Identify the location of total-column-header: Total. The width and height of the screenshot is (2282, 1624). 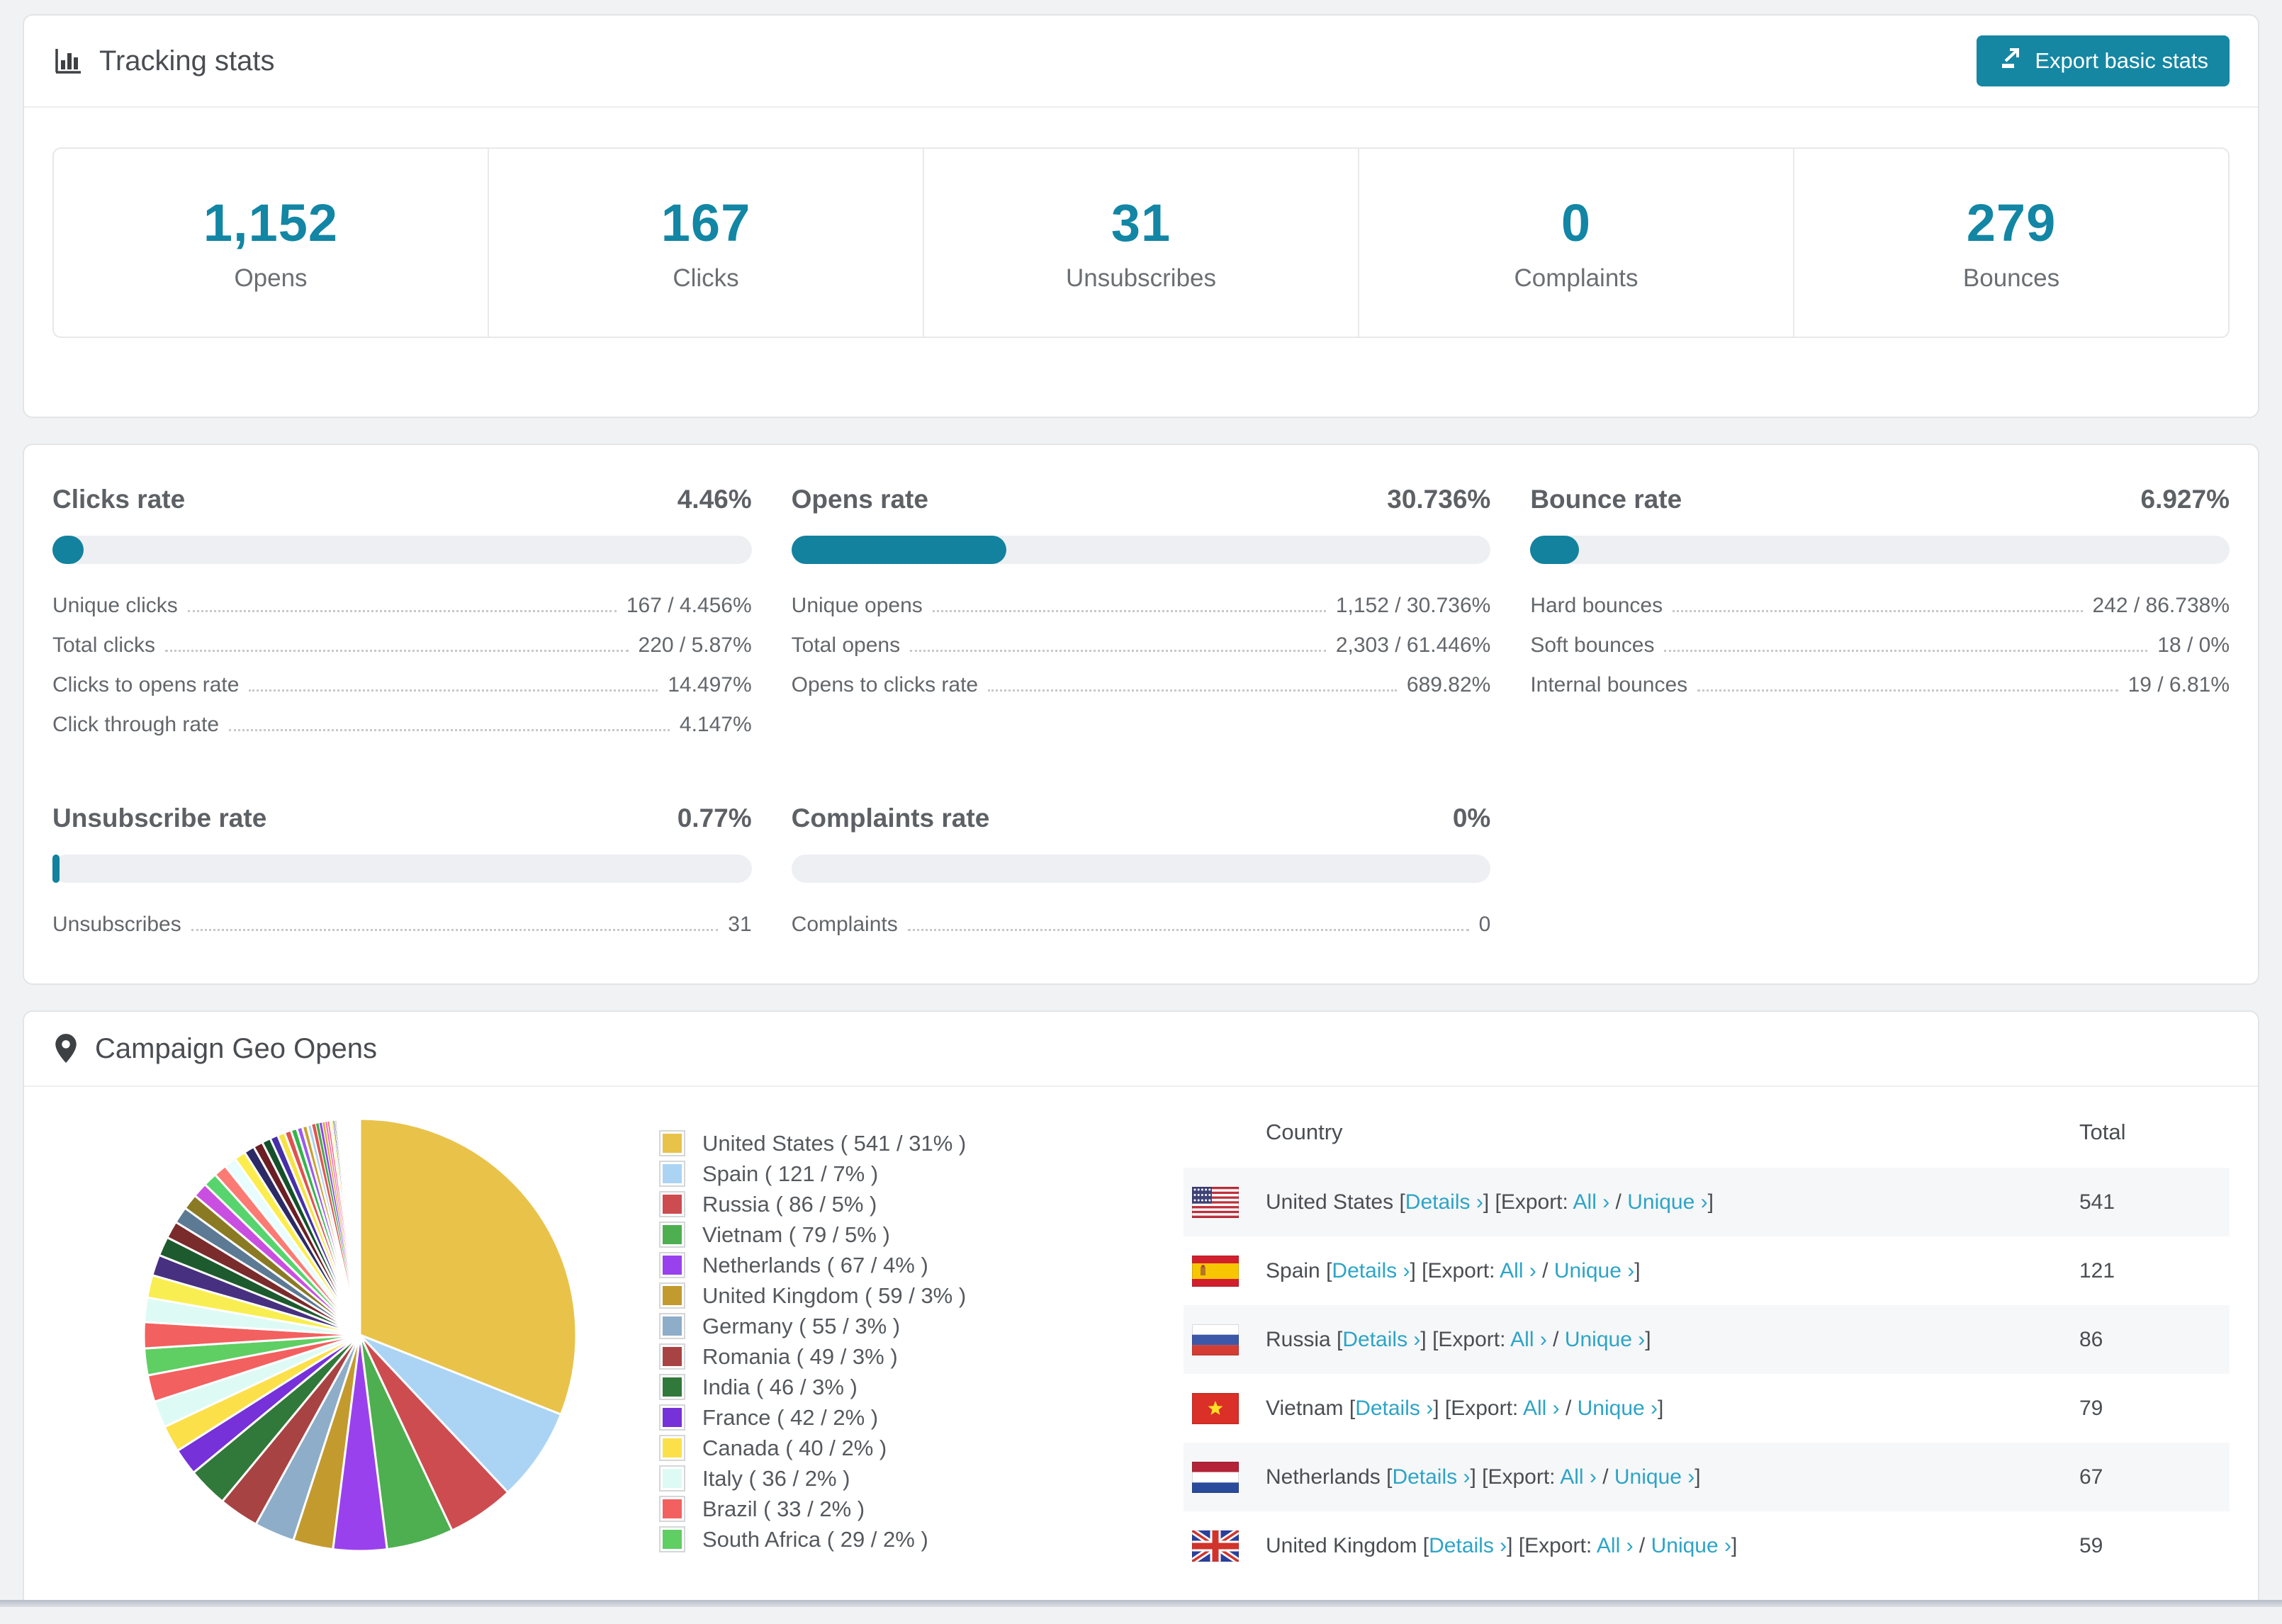
(2102, 1132).